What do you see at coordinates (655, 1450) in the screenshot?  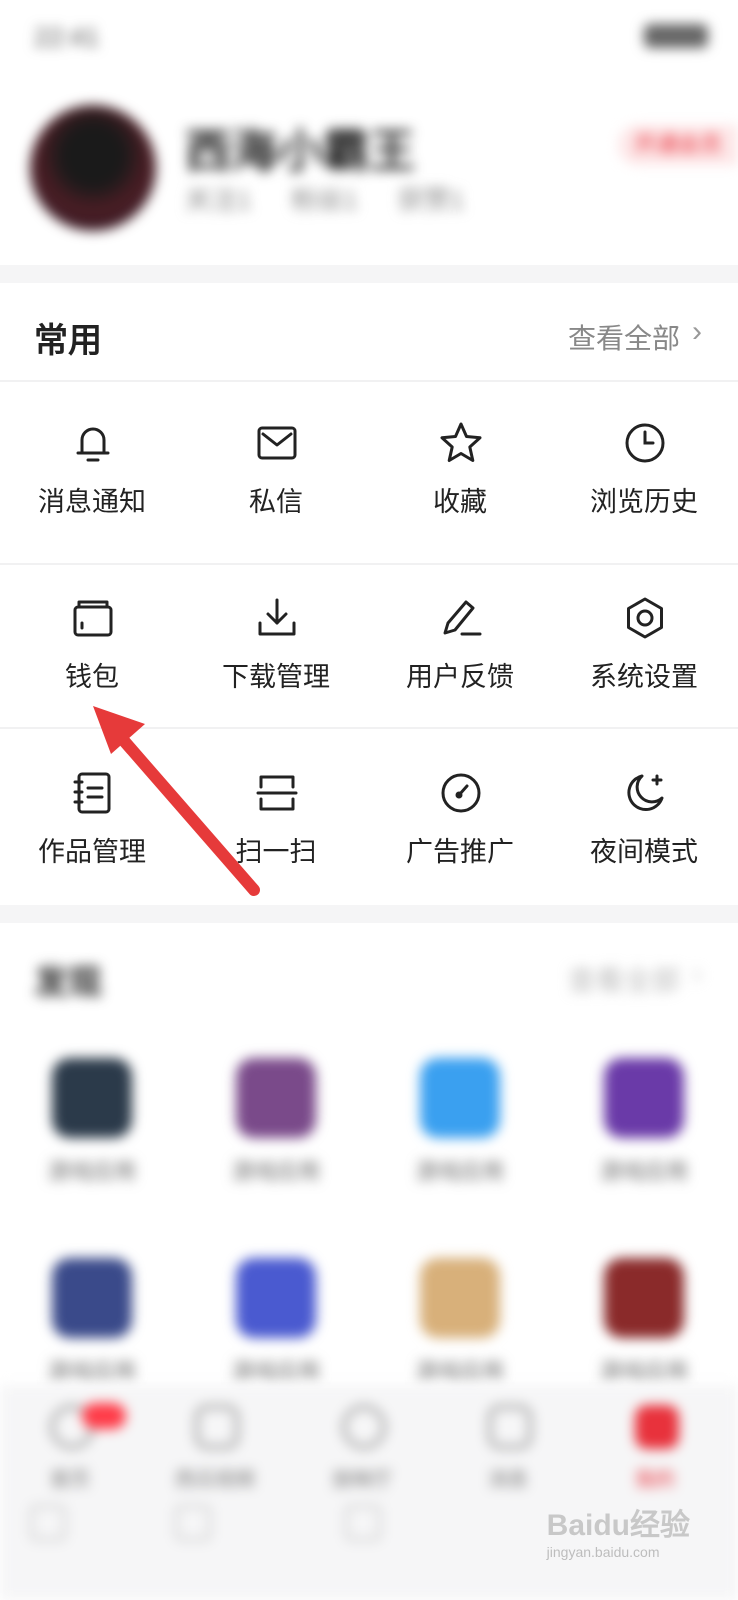 I see `nav-me: 我的` at bounding box center [655, 1450].